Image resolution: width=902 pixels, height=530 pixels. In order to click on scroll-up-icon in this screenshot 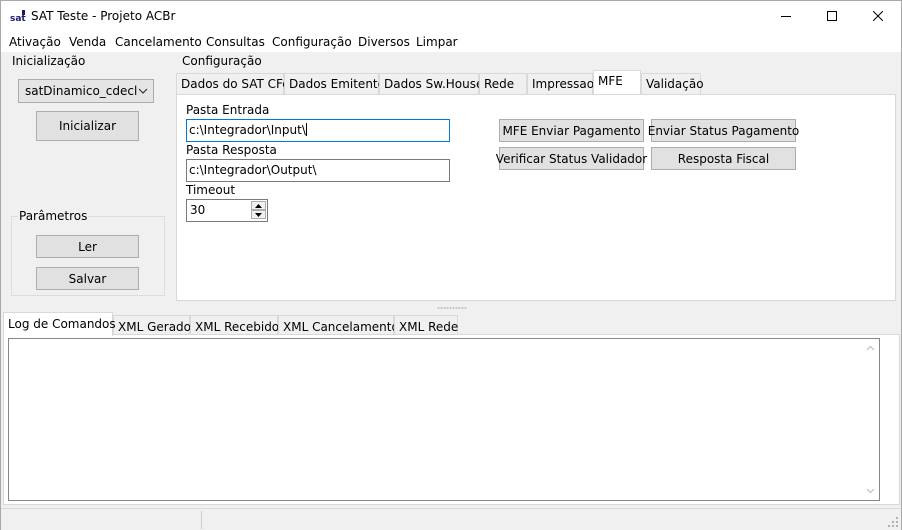, I will do `click(870, 348)`.